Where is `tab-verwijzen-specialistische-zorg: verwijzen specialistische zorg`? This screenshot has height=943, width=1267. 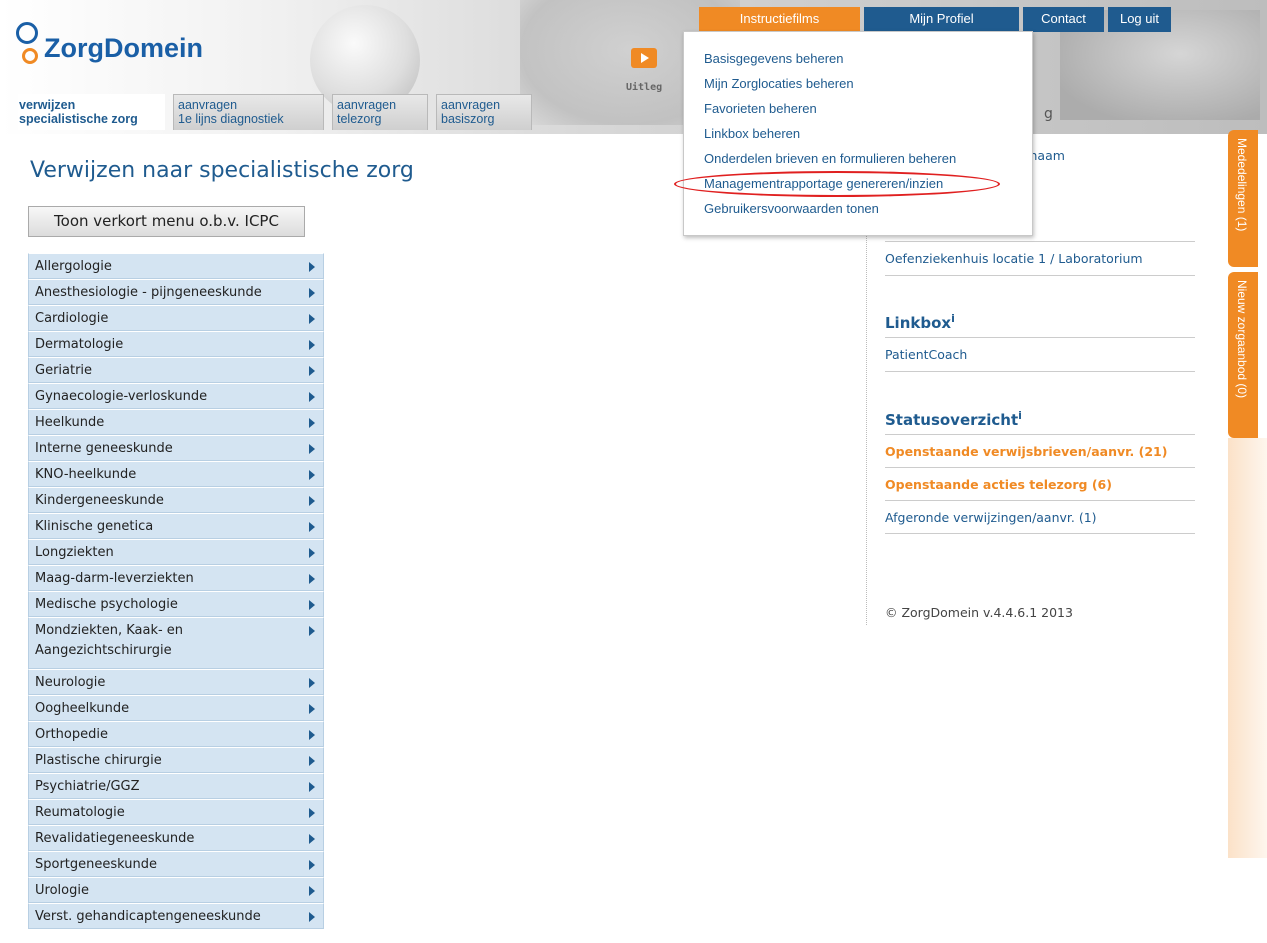 tab-verwijzen-specialistische-zorg: verwijzen specialistische zorg is located at coordinates (91, 112).